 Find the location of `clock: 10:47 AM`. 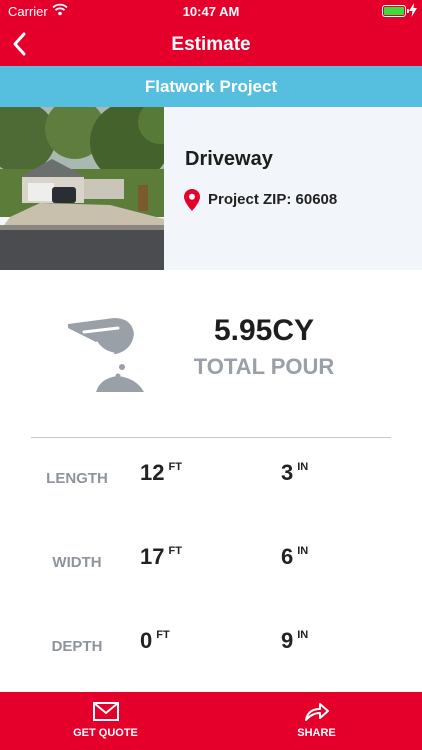

clock: 10:47 AM is located at coordinates (211, 11).